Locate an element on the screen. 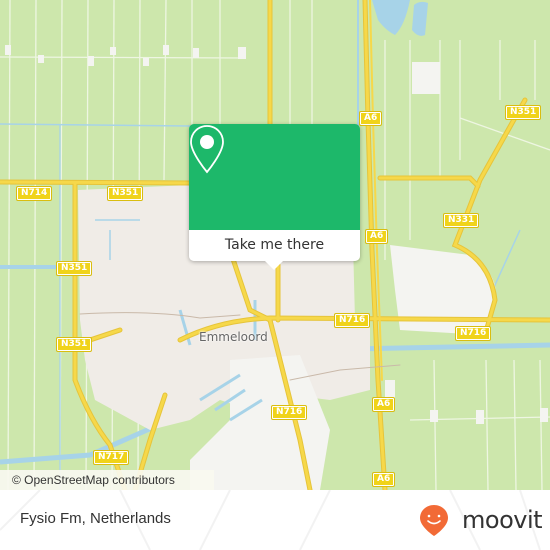  place-title: Fysio Fm, Netherlands is located at coordinates (95, 518).